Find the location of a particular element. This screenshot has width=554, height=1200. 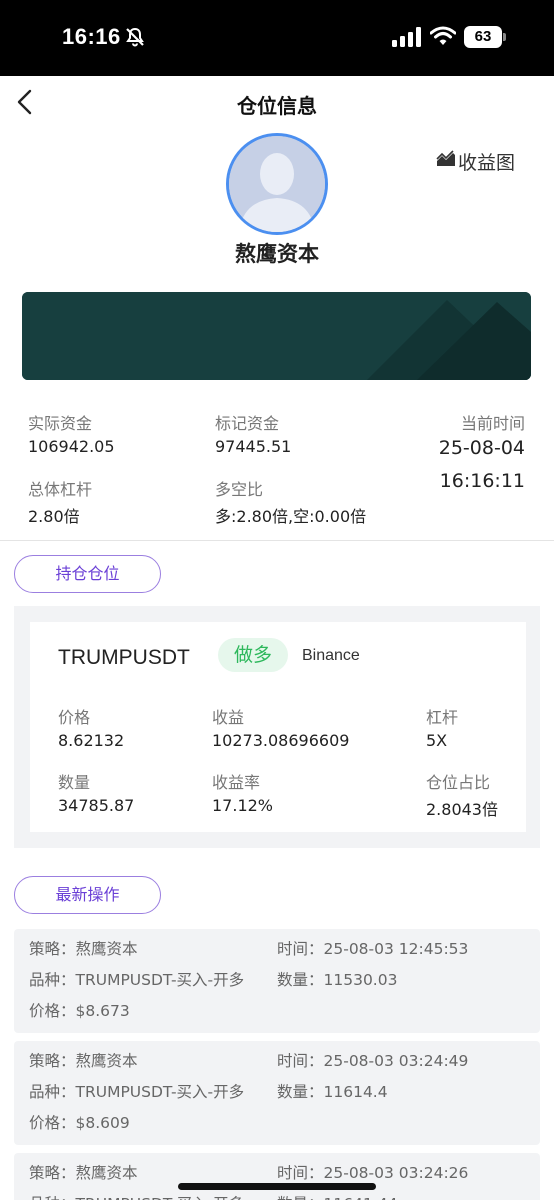

operation-quantity: 数量：11614.4 is located at coordinates (332, 1092).